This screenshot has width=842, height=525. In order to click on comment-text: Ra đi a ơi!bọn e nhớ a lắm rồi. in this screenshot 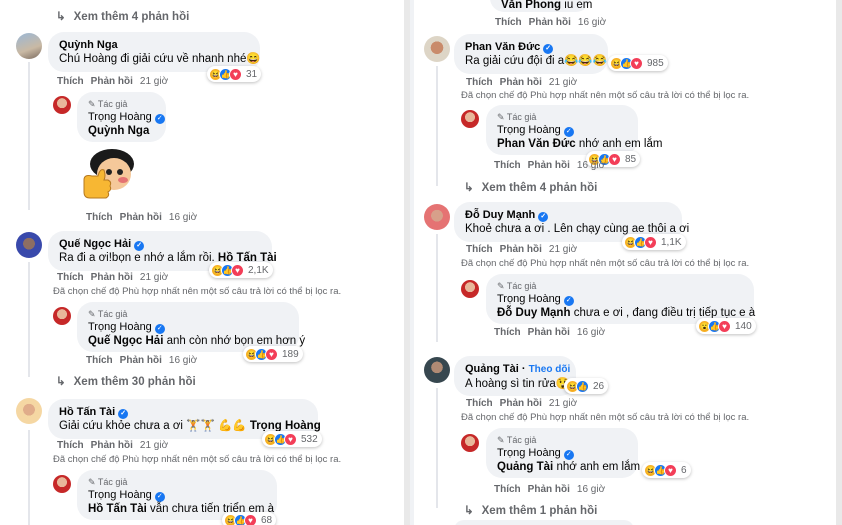, I will do `click(137, 258)`.